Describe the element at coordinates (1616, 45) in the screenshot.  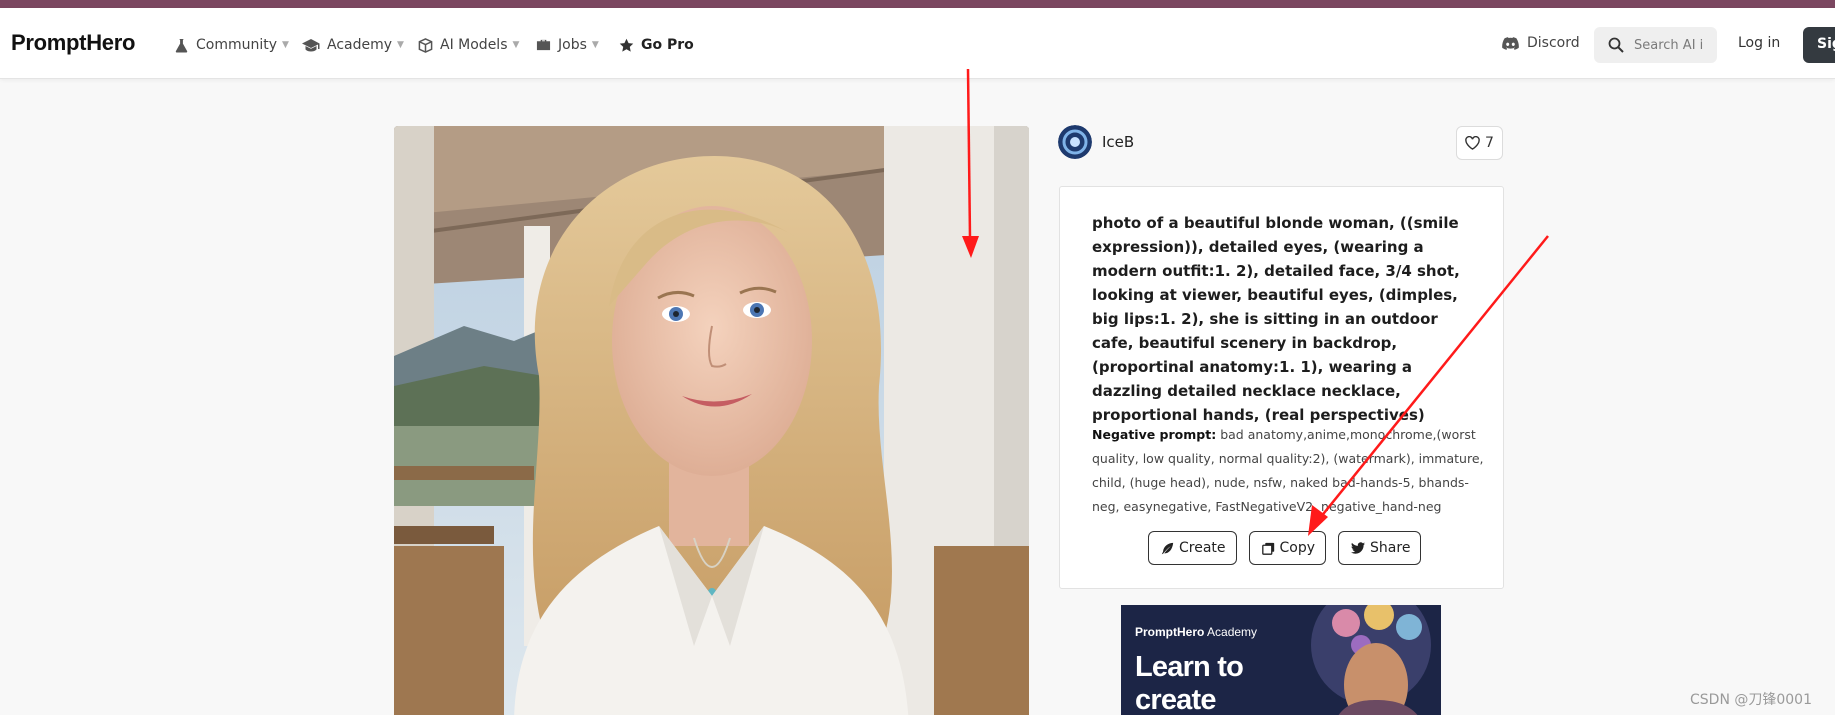
I see `search-icon` at that location.